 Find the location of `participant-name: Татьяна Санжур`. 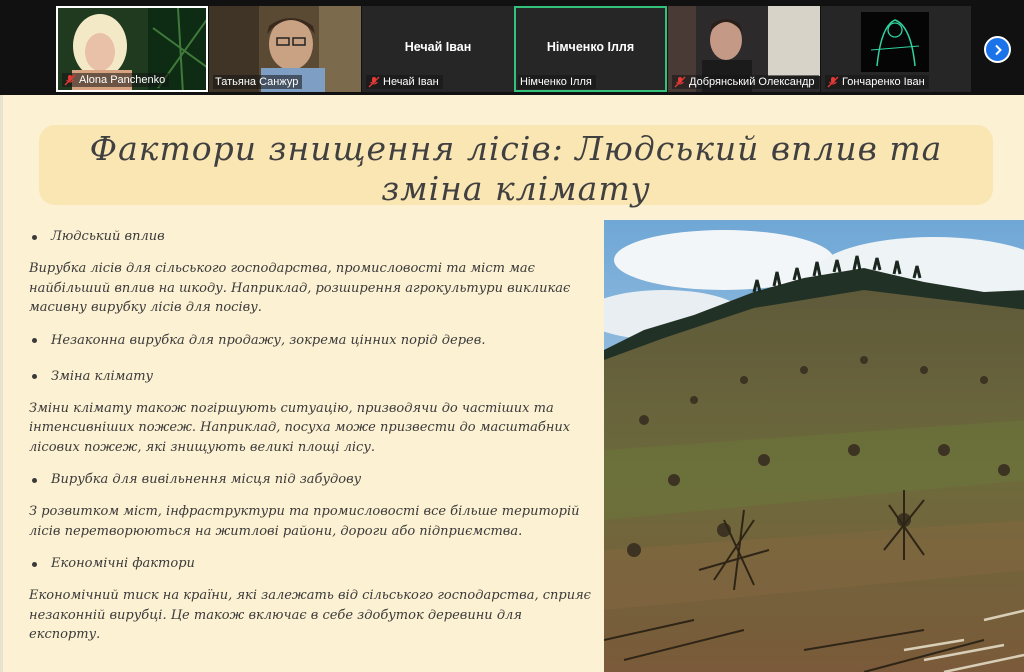

participant-name: Татьяна Санжур is located at coordinates (257, 82).